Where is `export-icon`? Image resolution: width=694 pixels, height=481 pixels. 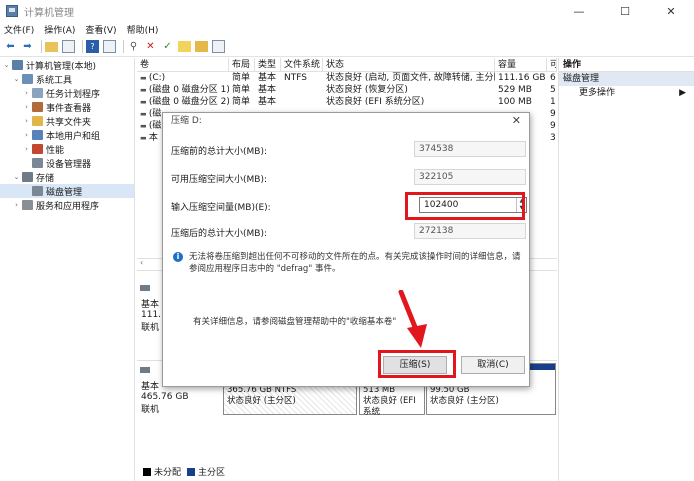 export-icon is located at coordinates (184, 46).